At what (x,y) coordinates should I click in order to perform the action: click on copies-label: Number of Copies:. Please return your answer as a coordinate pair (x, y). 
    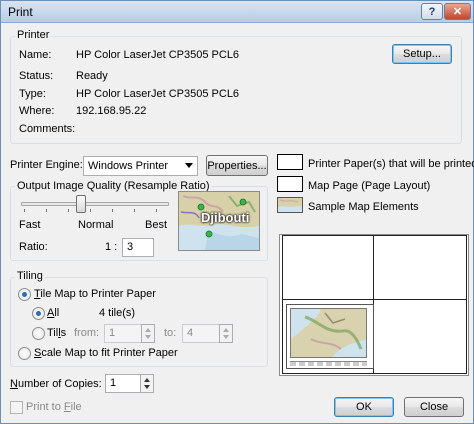
    Looking at the image, I should click on (56, 384).